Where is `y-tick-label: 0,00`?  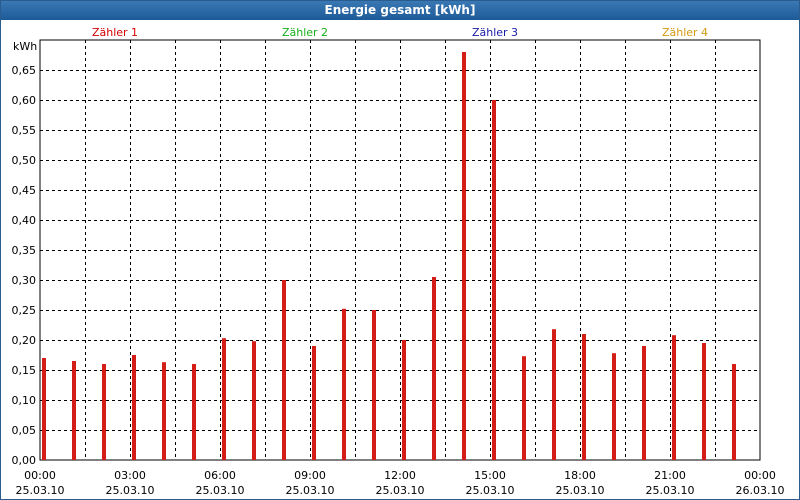 y-tick-label: 0,00 is located at coordinates (24, 460).